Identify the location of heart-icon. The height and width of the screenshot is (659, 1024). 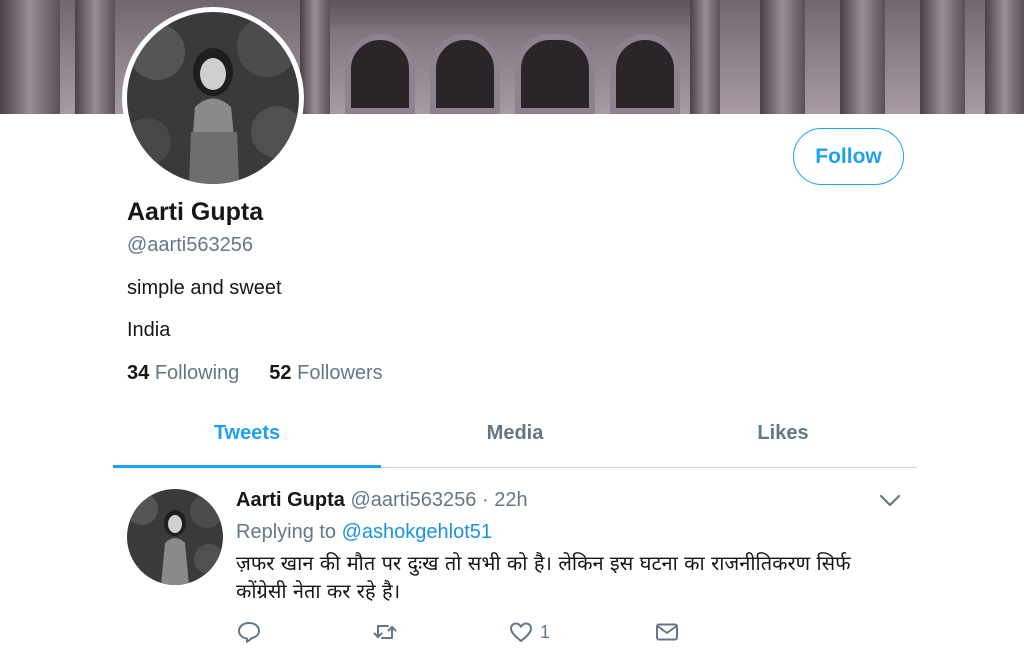
(521, 632).